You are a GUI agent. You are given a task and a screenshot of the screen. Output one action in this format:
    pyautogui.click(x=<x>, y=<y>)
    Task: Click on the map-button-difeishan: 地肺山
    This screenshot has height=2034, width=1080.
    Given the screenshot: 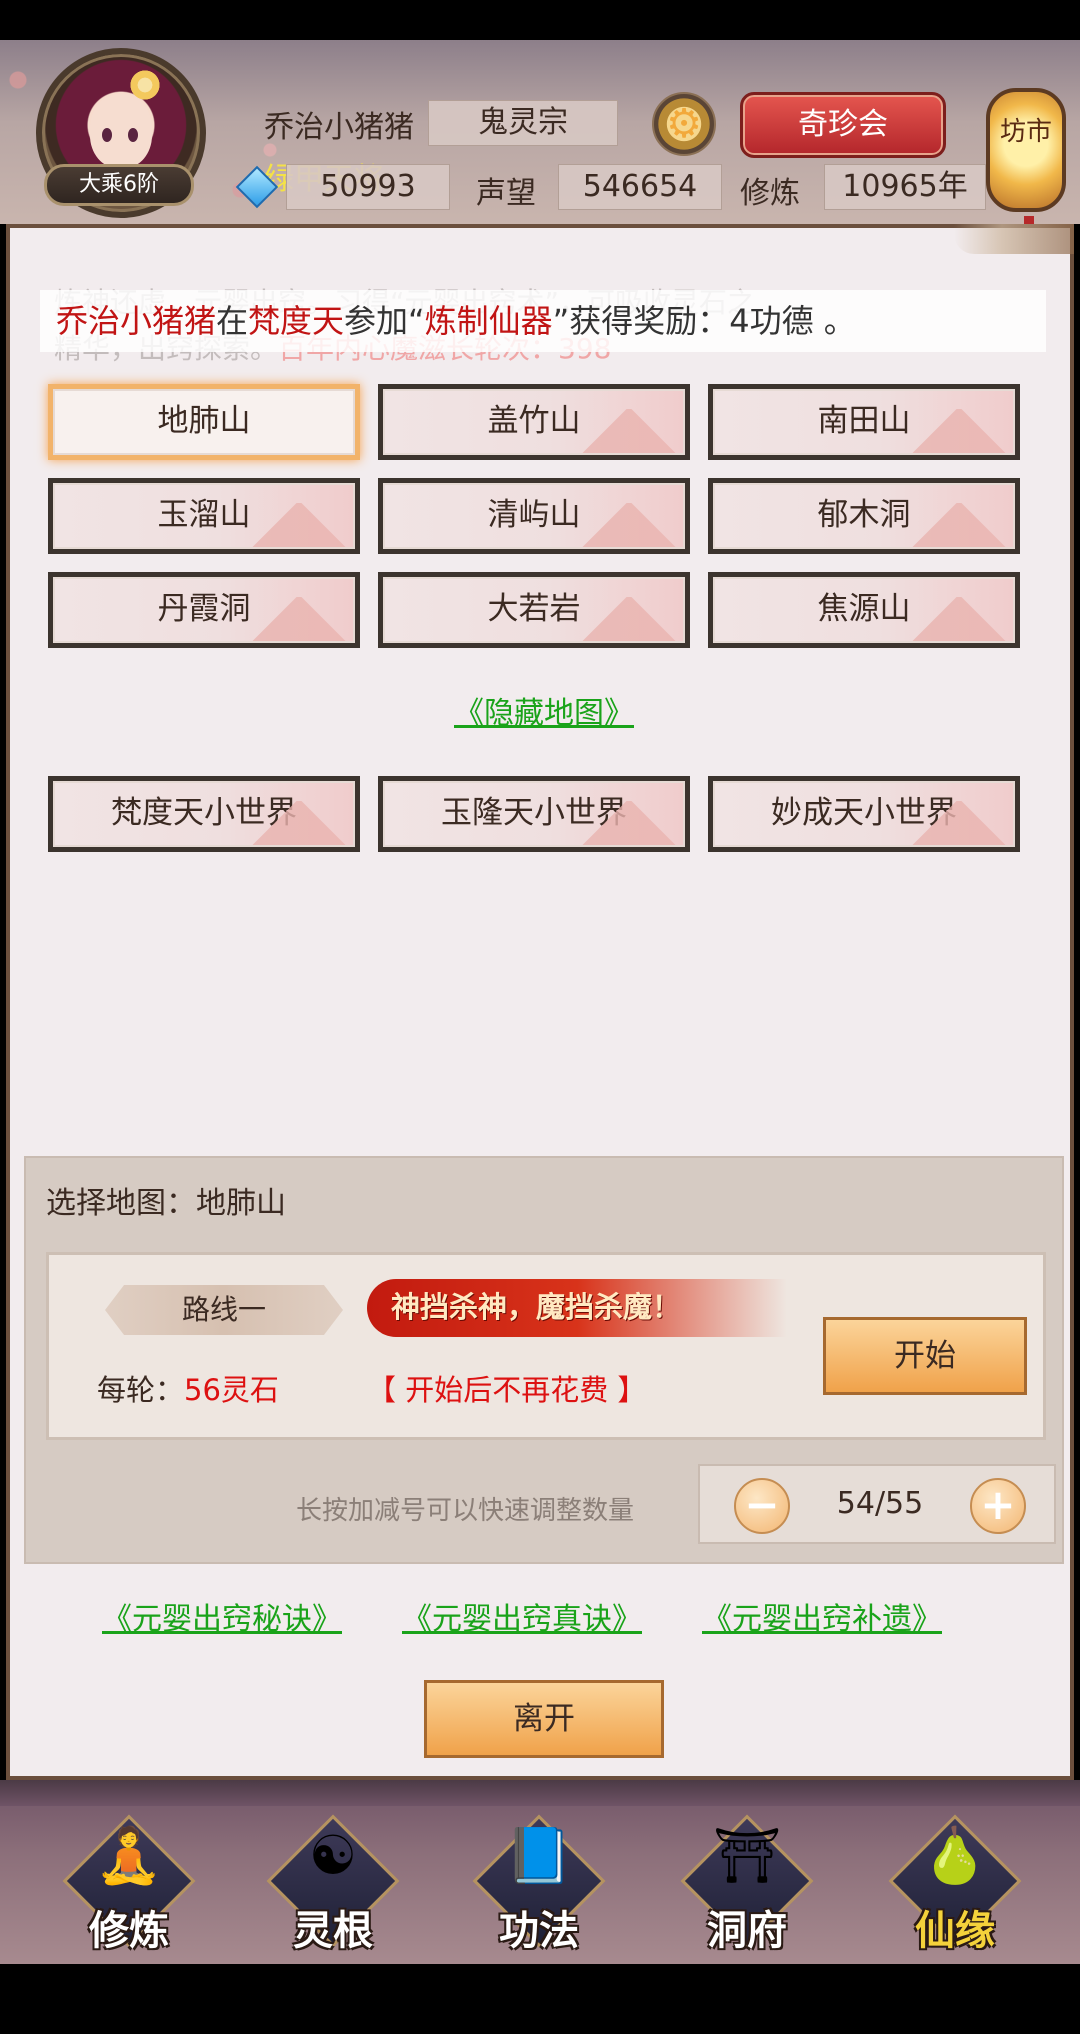 What is the action you would take?
    pyautogui.click(x=204, y=422)
    